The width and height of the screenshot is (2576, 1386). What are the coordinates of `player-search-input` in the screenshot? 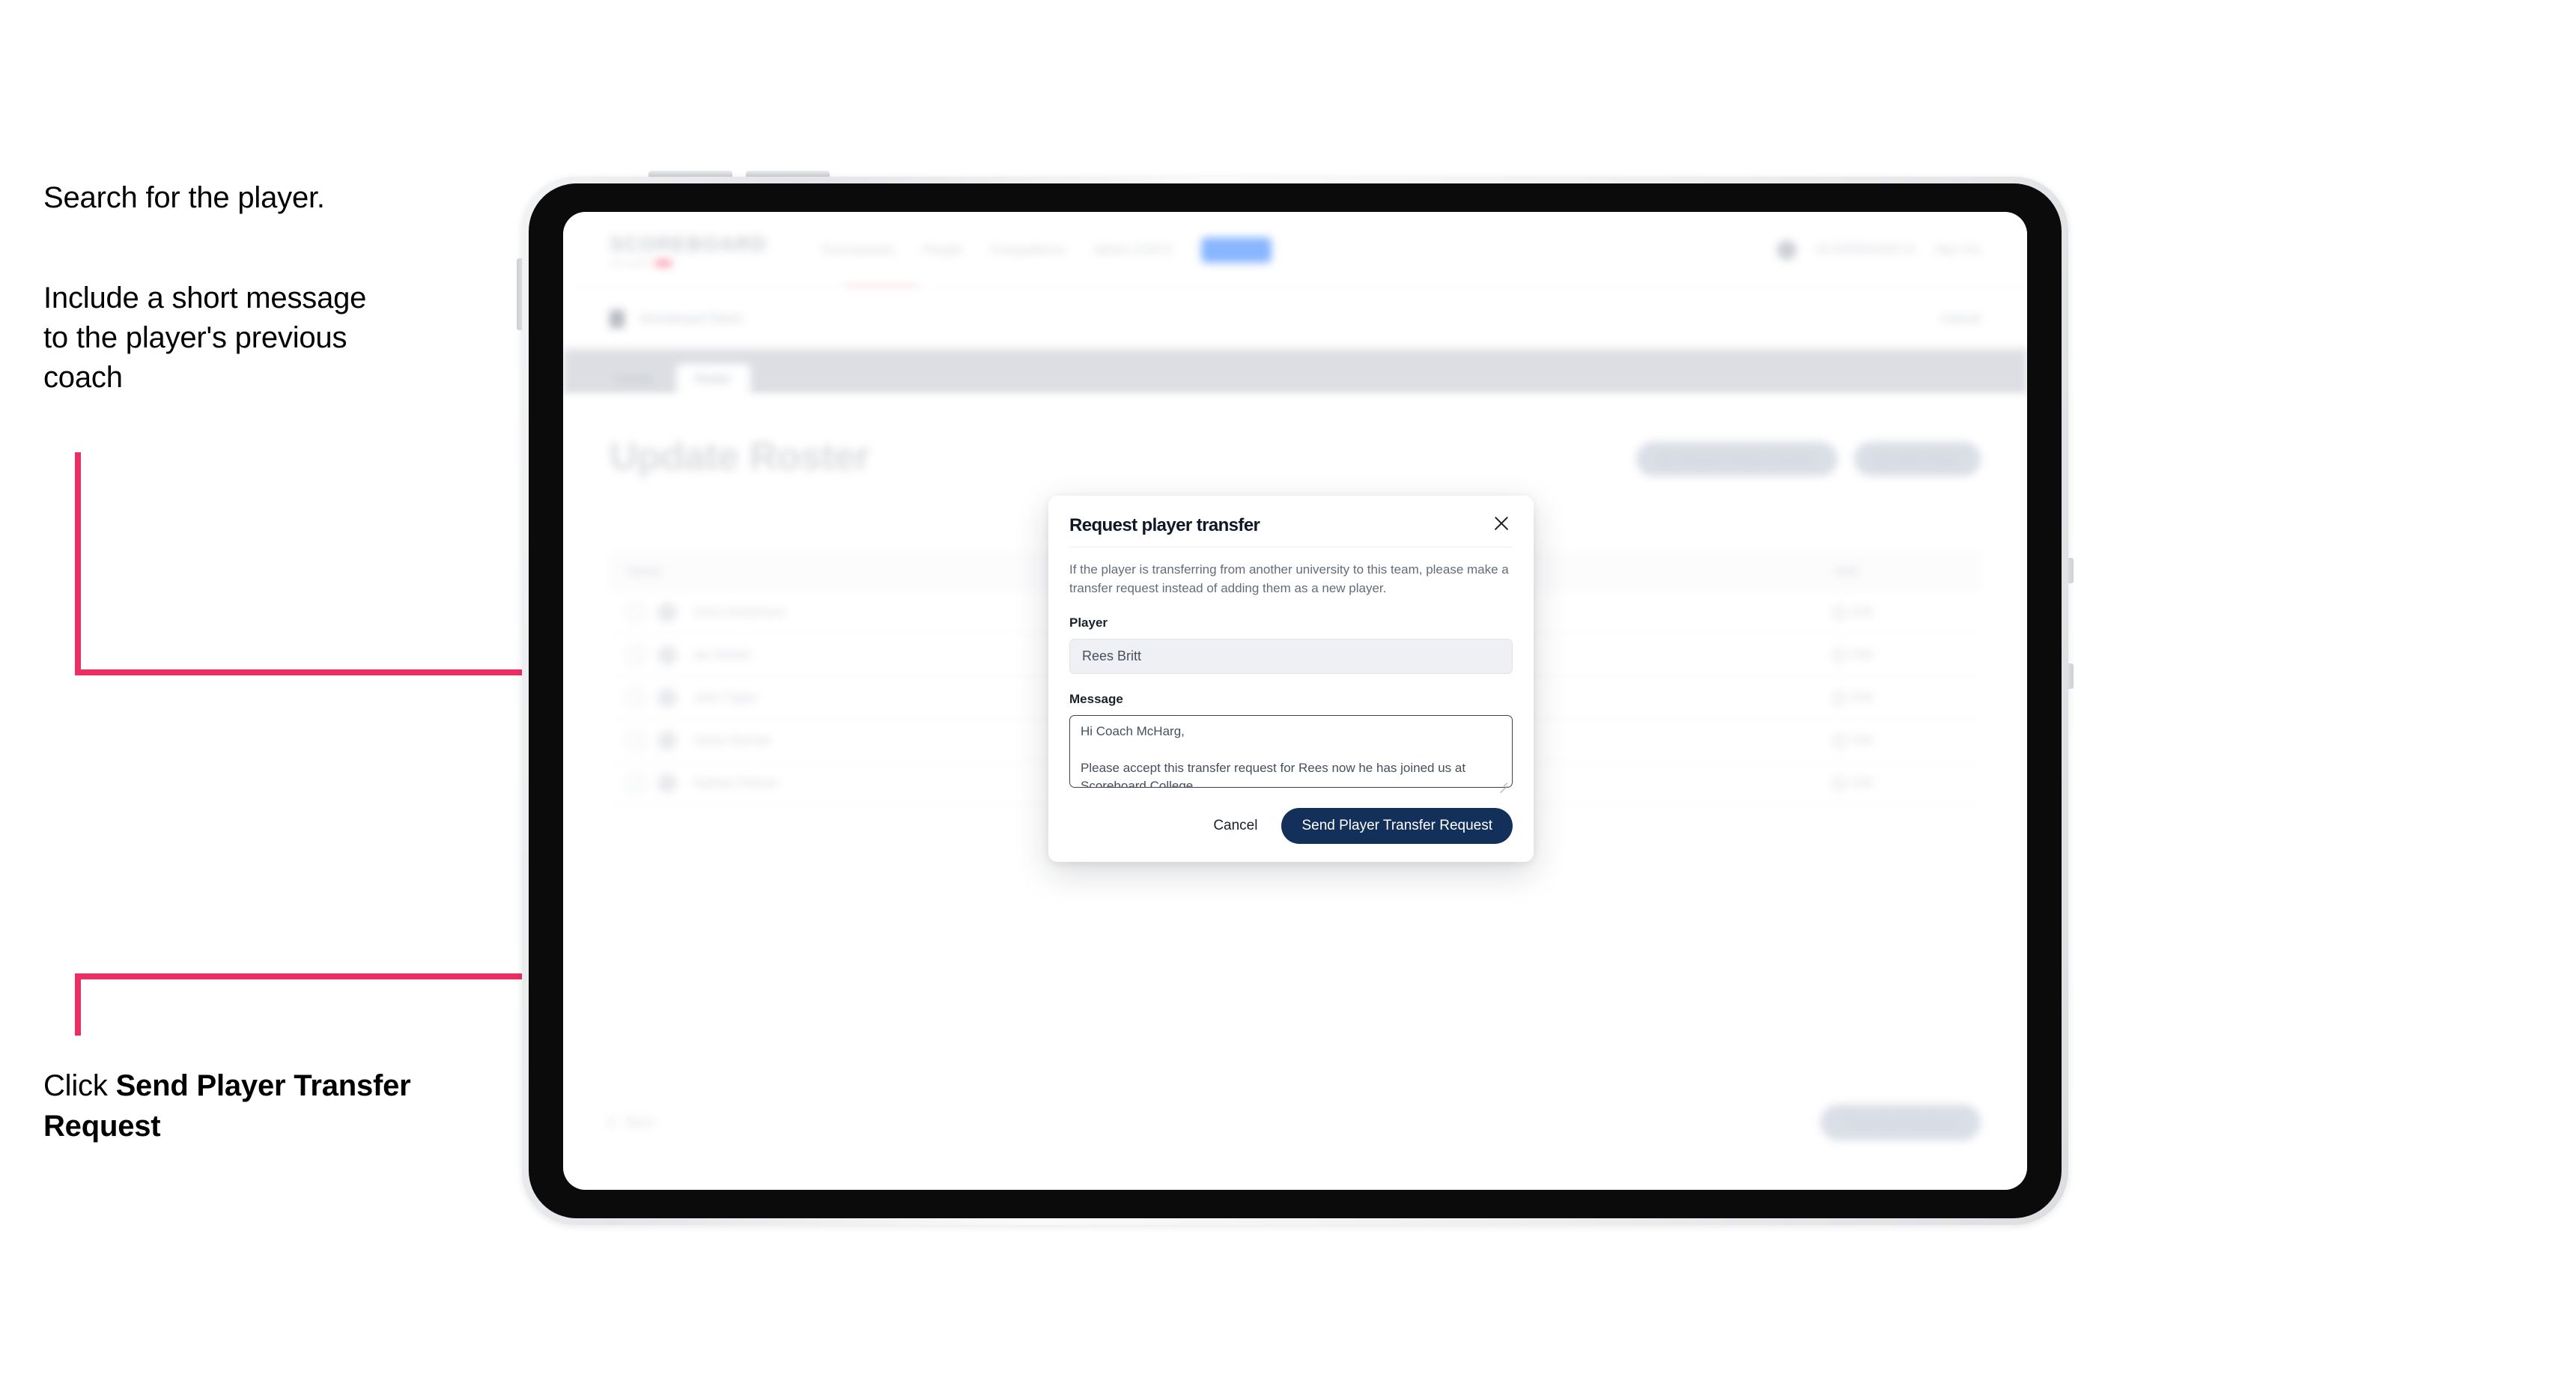 It's located at (1291, 657).